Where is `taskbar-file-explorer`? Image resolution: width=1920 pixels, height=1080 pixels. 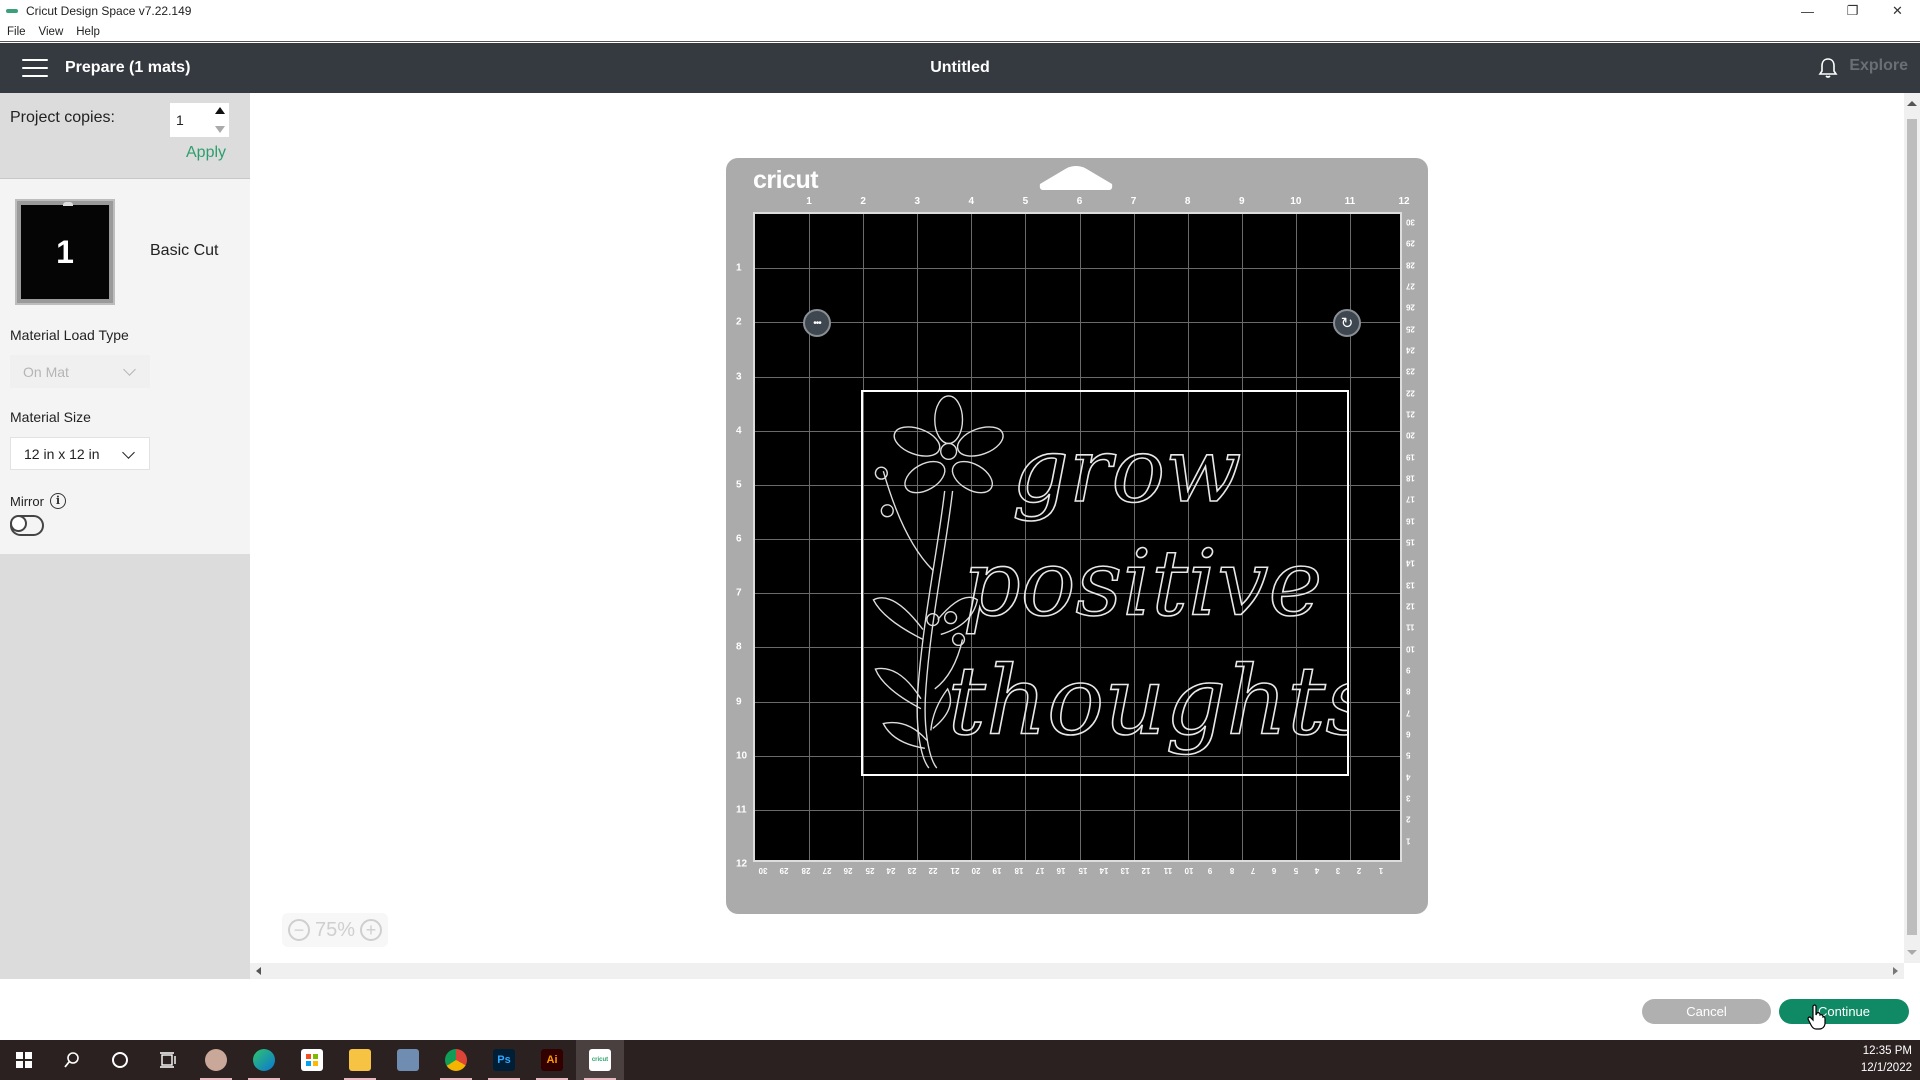 taskbar-file-explorer is located at coordinates (360, 1060).